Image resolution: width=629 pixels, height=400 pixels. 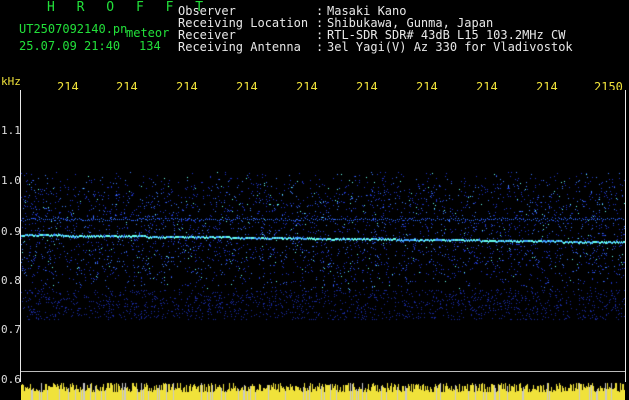 What do you see at coordinates (150, 46) in the screenshot?
I see `meteor-count: 134` at bounding box center [150, 46].